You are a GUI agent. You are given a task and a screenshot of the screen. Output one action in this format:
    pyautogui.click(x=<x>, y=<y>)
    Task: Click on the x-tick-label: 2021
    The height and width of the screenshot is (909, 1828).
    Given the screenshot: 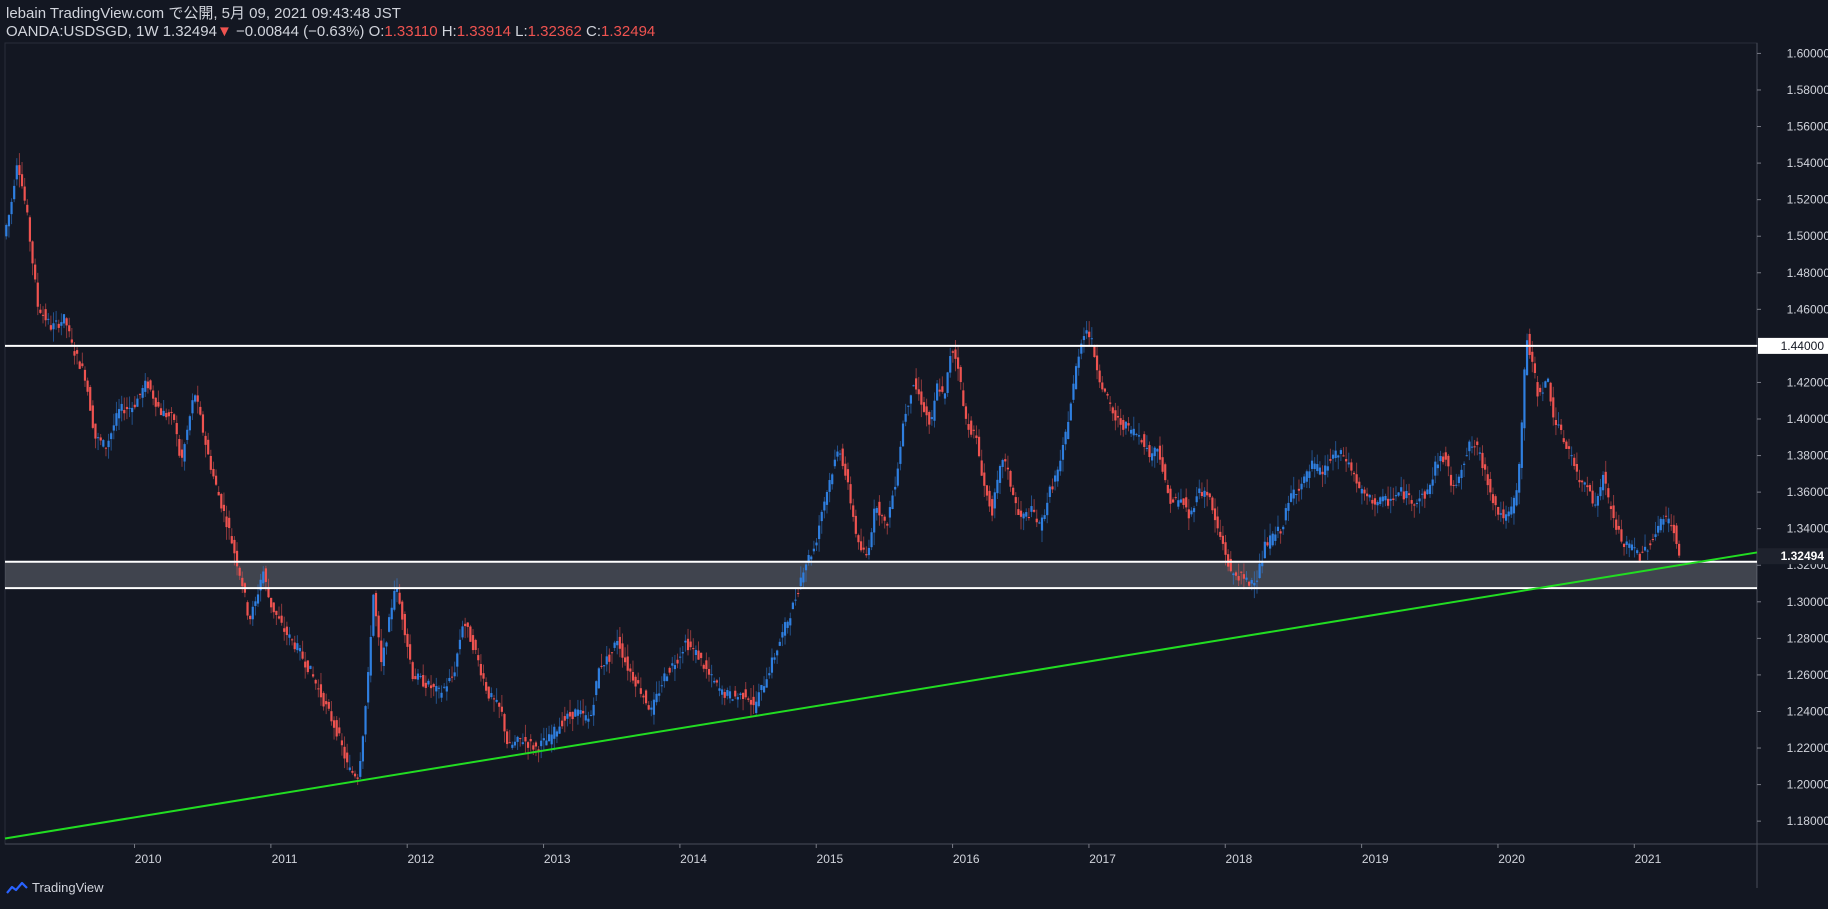 What is the action you would take?
    pyautogui.click(x=1648, y=859)
    